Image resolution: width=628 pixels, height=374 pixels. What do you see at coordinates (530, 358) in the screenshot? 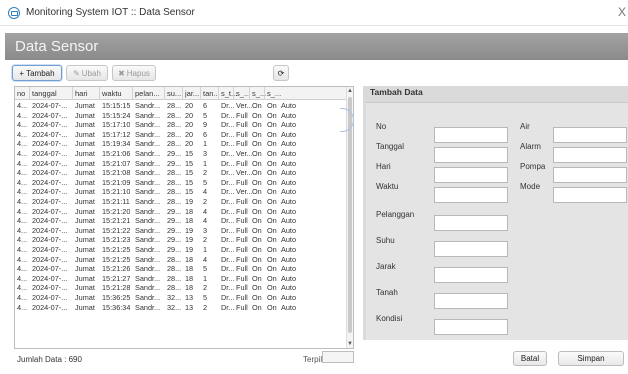
I see `batal-button: Batal` at bounding box center [530, 358].